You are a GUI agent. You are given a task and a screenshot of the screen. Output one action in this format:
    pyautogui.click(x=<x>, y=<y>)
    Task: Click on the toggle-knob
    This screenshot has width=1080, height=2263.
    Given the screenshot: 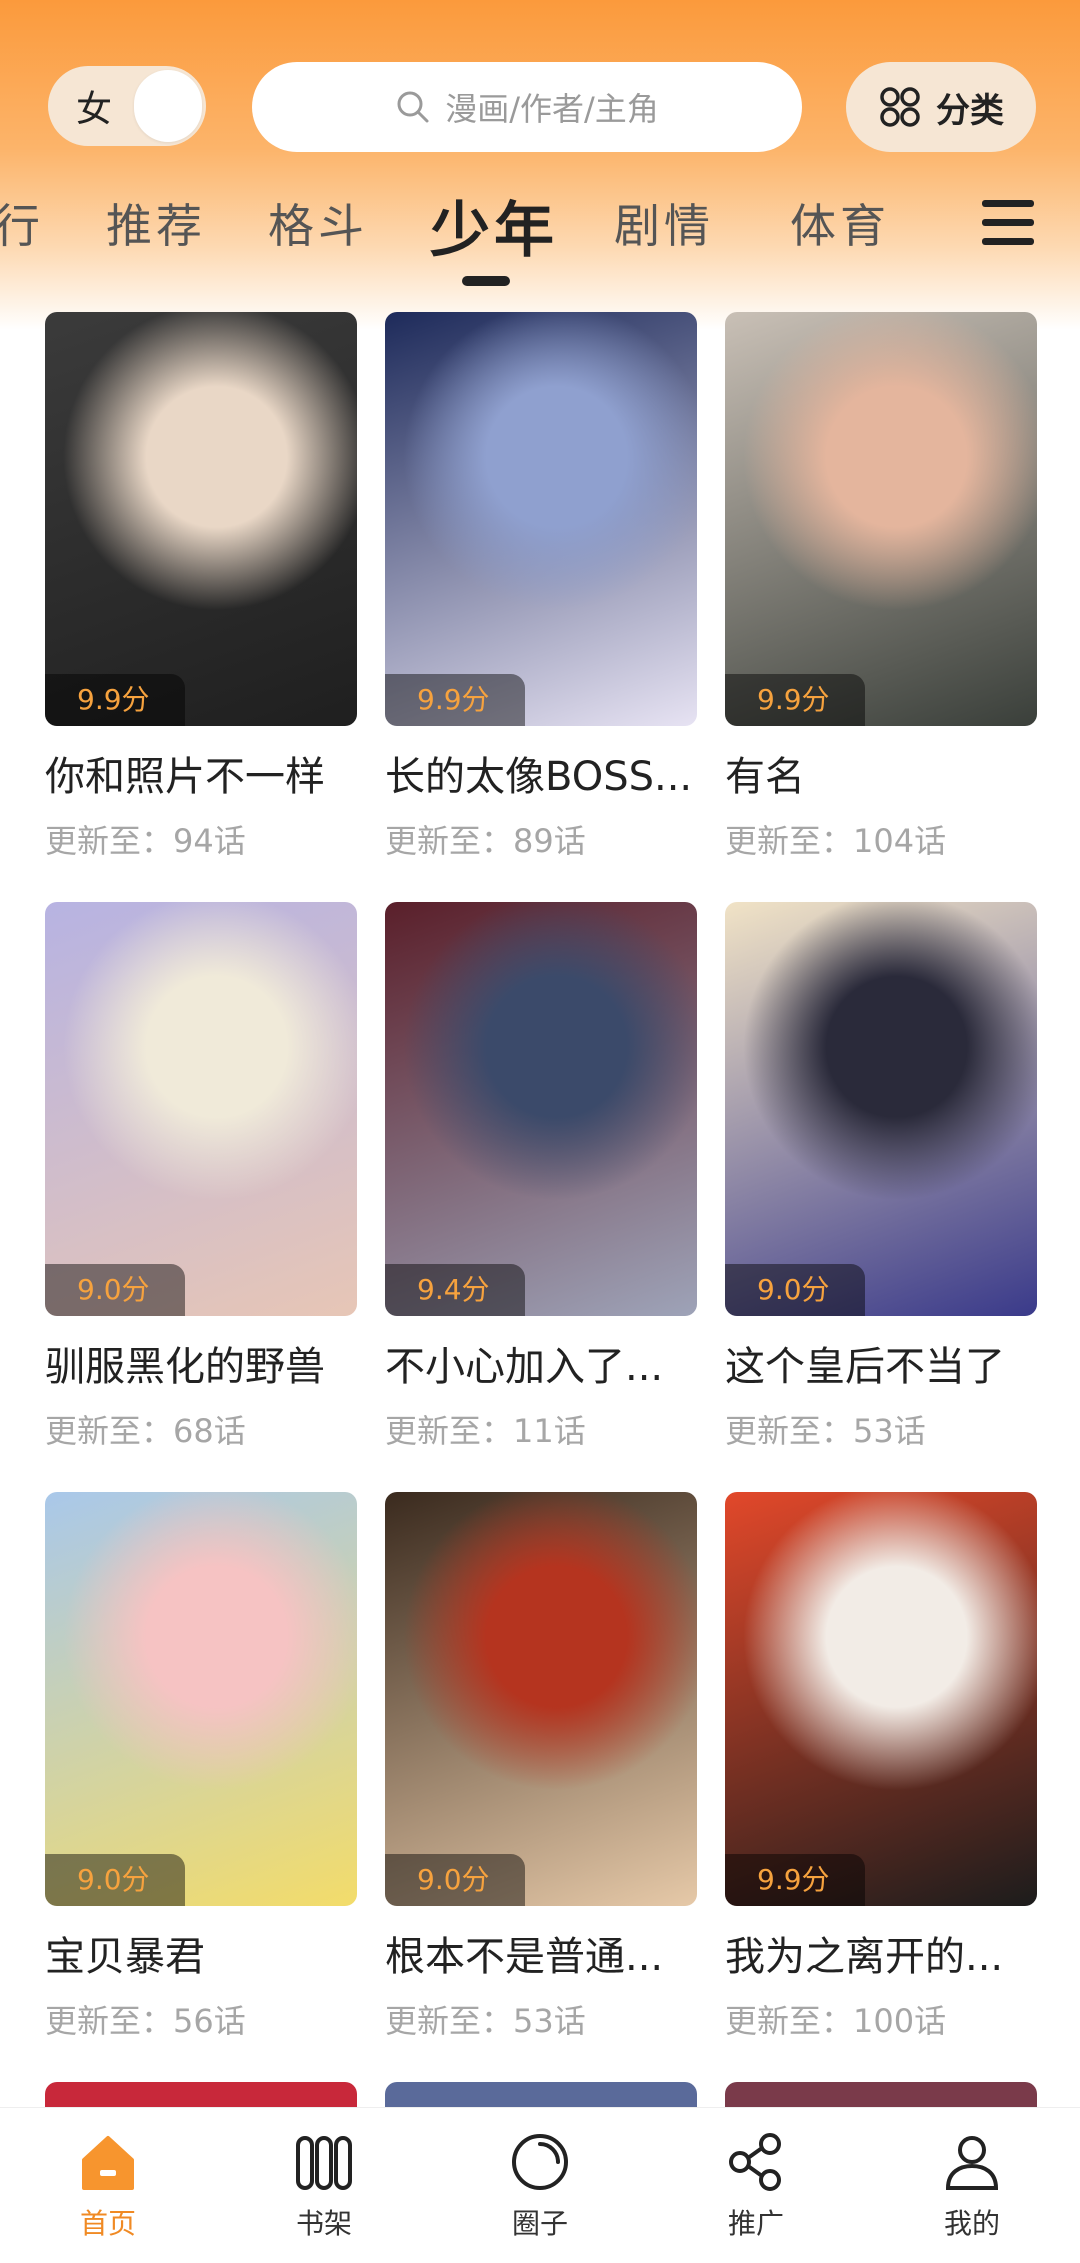 What is the action you would take?
    pyautogui.click(x=168, y=106)
    